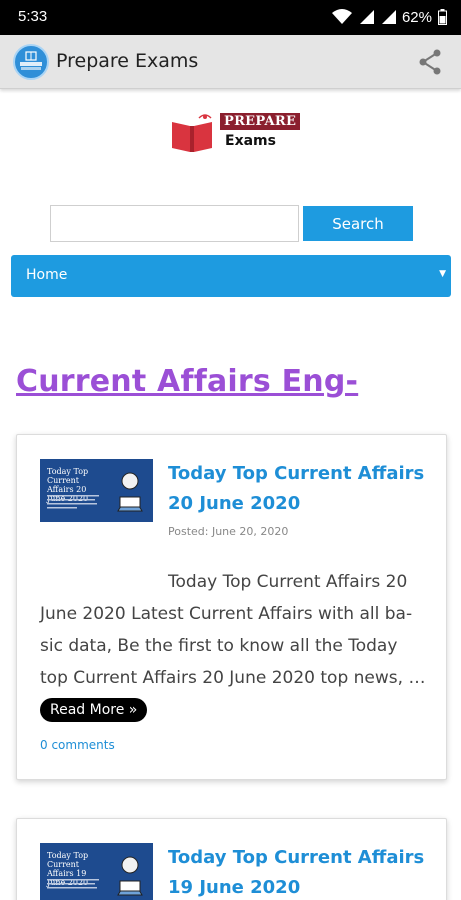 The width and height of the screenshot is (461, 900). What do you see at coordinates (341, 17) in the screenshot?
I see `wifi-icon` at bounding box center [341, 17].